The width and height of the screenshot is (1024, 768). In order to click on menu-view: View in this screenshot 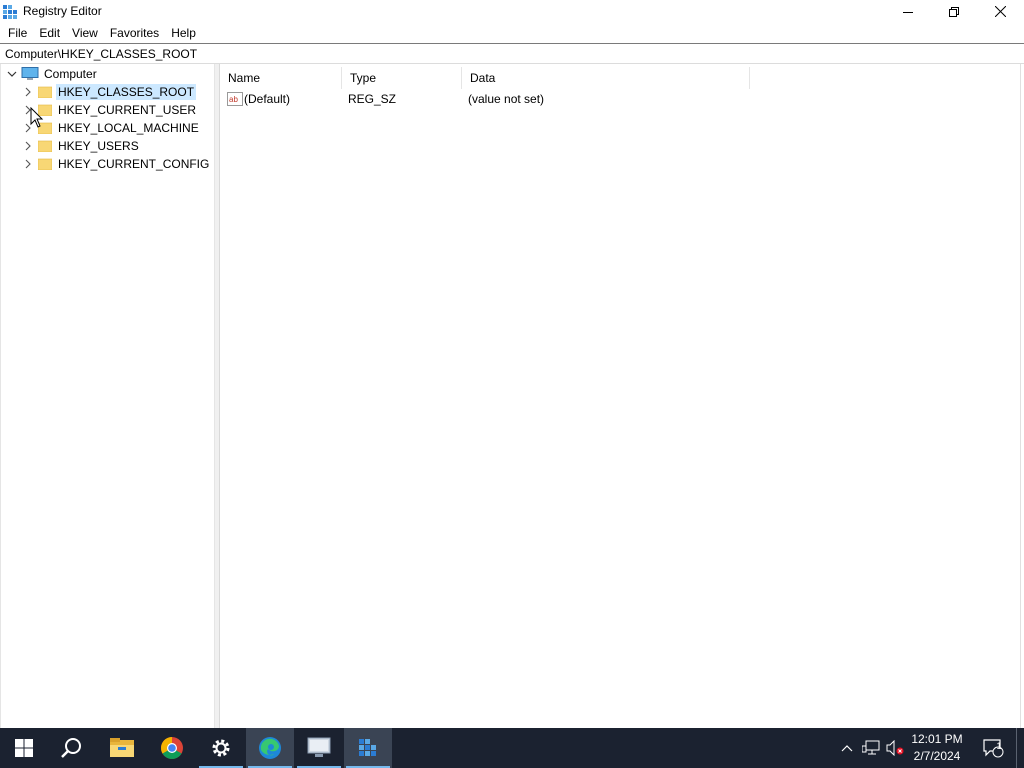, I will do `click(85, 33)`.